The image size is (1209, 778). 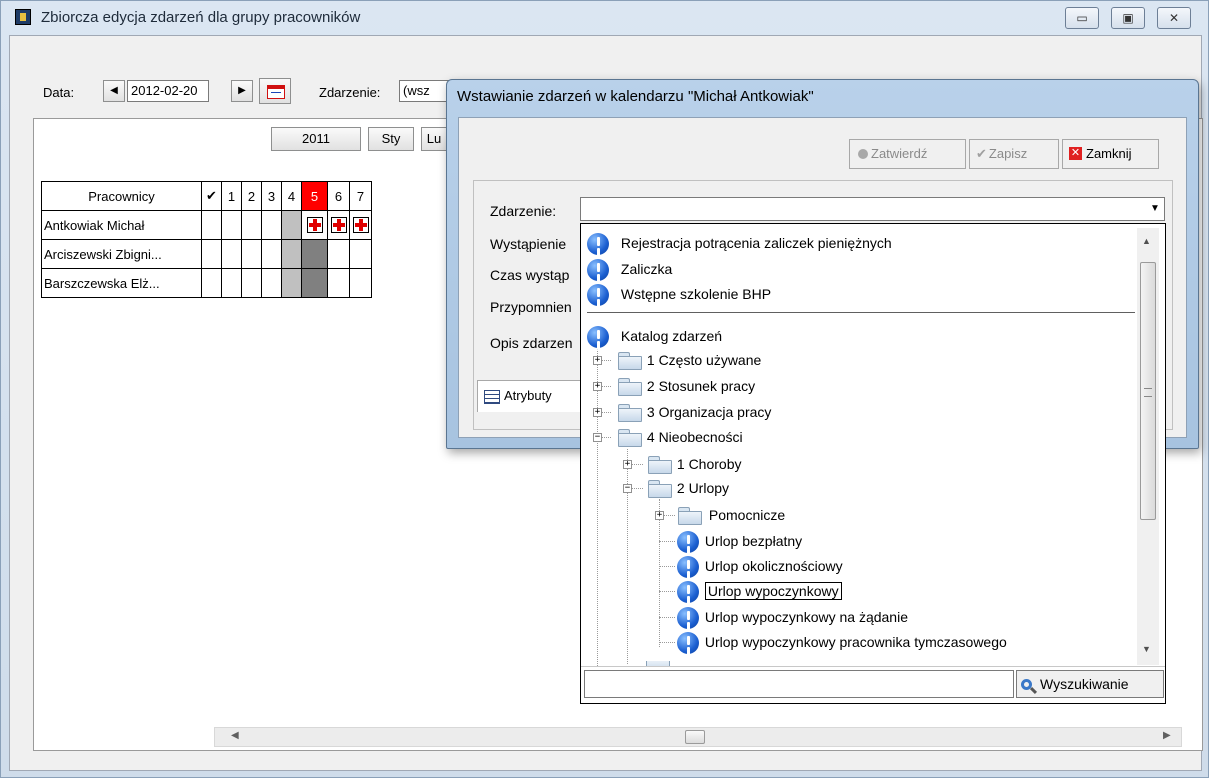 What do you see at coordinates (792, 618) in the screenshot?
I see `tree-item-leaf: Urlop wypoczynkowy na żądanie` at bounding box center [792, 618].